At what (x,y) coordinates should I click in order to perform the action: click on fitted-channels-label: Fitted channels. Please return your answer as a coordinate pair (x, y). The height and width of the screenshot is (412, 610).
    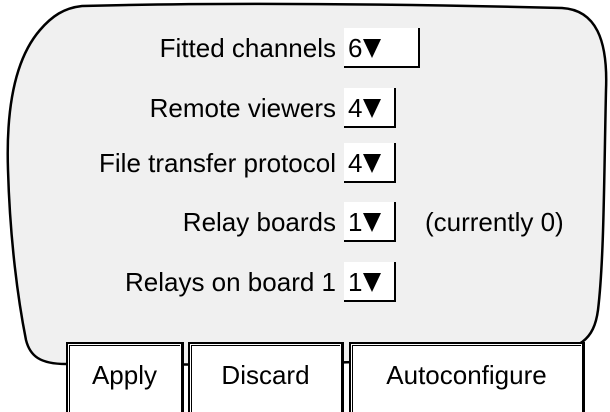
    Looking at the image, I should click on (247, 48).